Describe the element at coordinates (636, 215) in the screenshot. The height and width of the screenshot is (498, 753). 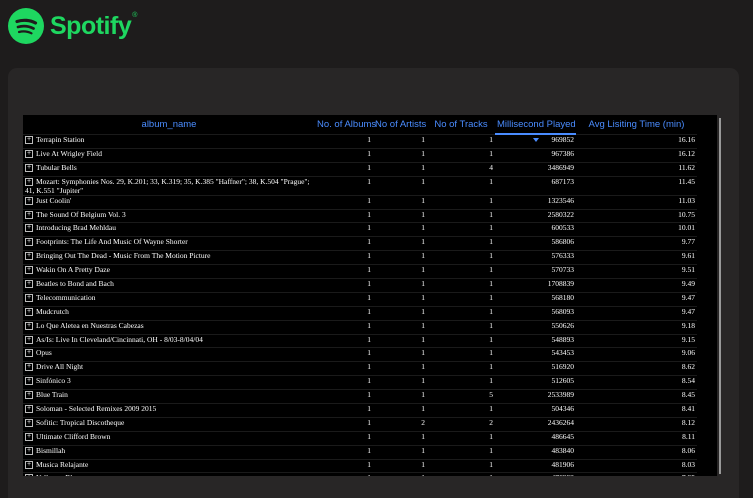
I see `avg-cell: 10.75` at that location.